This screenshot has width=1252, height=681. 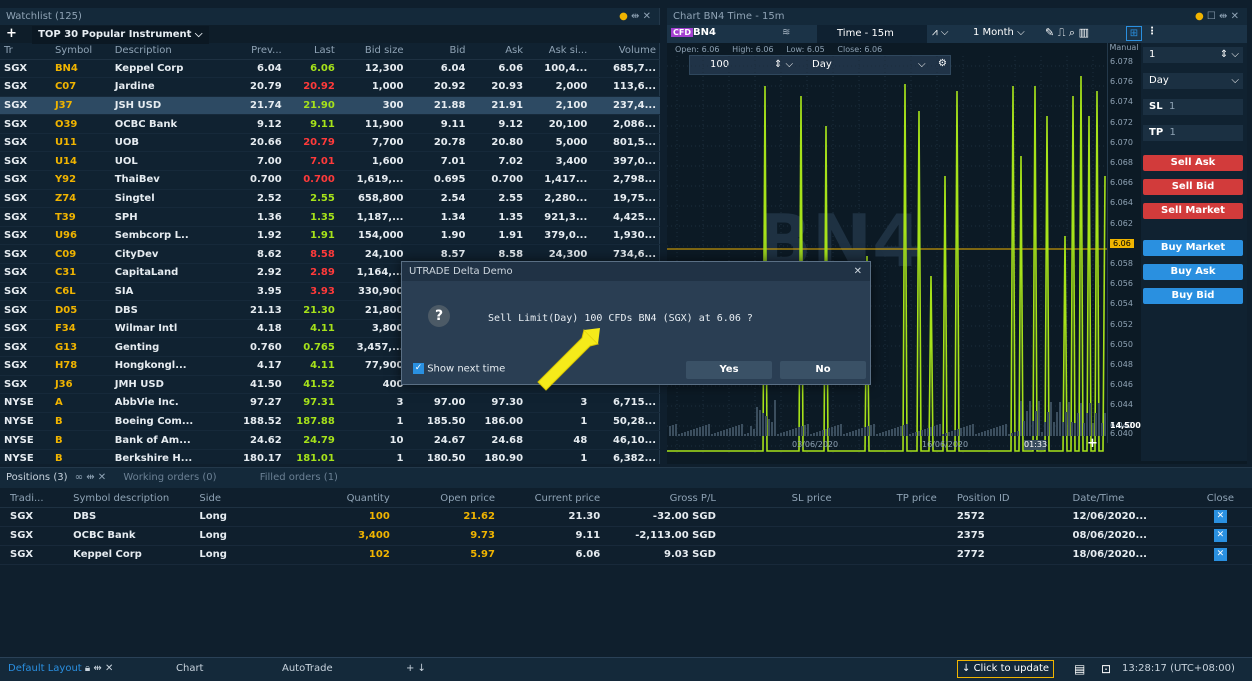 What do you see at coordinates (823, 370) in the screenshot?
I see `no-button: No` at bounding box center [823, 370].